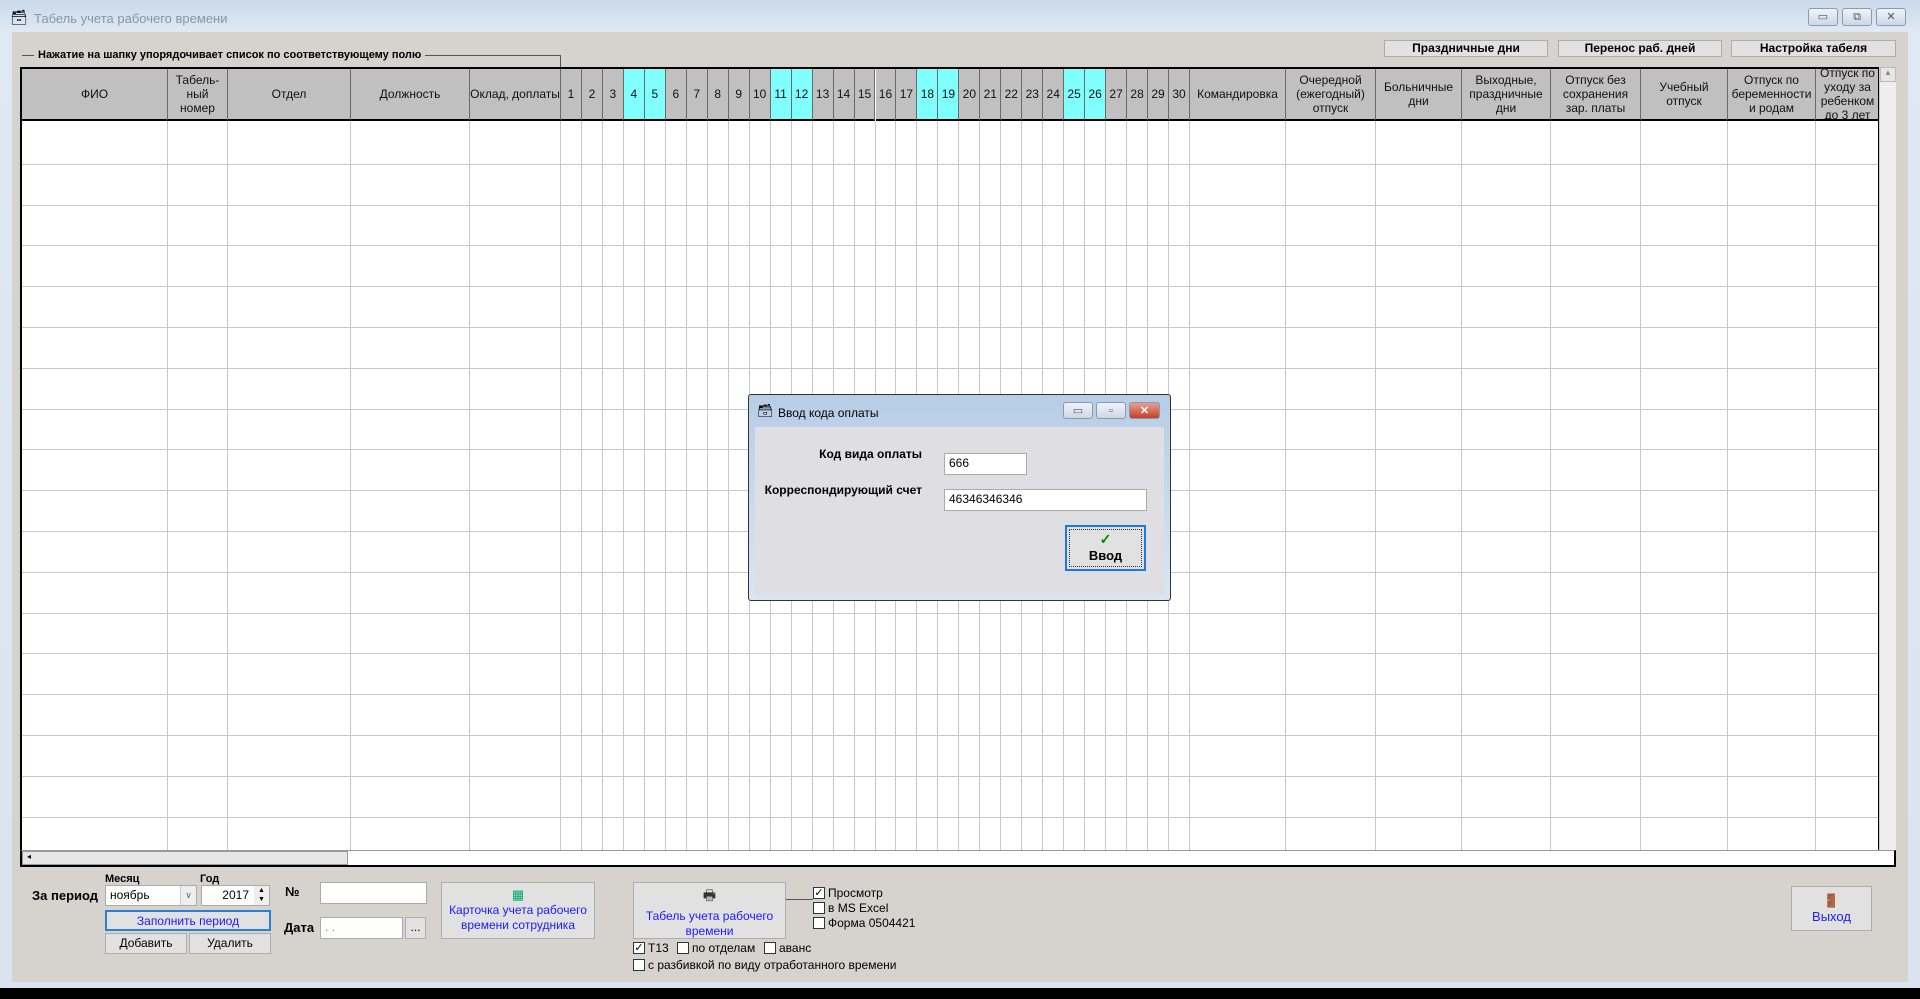 Image resolution: width=1920 pixels, height=999 pixels. Describe the element at coordinates (802, 95) in the screenshot. I see `day-header: 12` at that location.